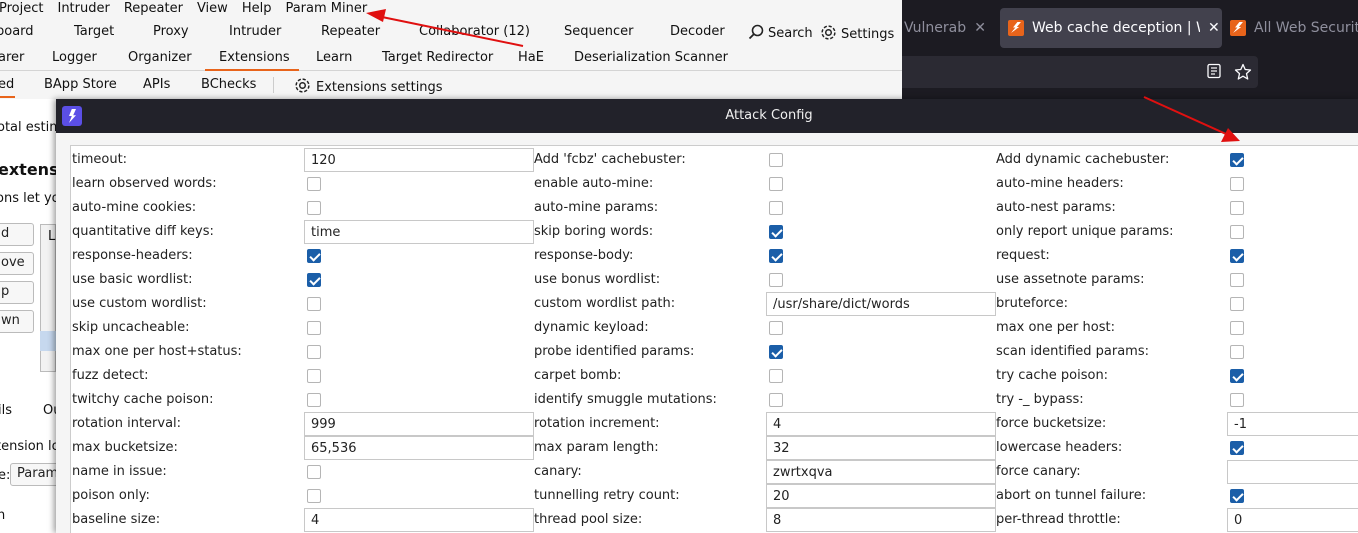  I want to click on label-use-assetnote-params: use assetnote params:, so click(1070, 279).